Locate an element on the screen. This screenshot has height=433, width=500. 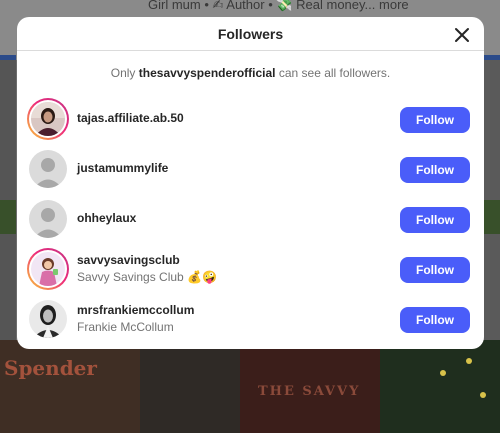
follower-full-name: Savvy Savings Club 💰🤪 is located at coordinates (147, 277).